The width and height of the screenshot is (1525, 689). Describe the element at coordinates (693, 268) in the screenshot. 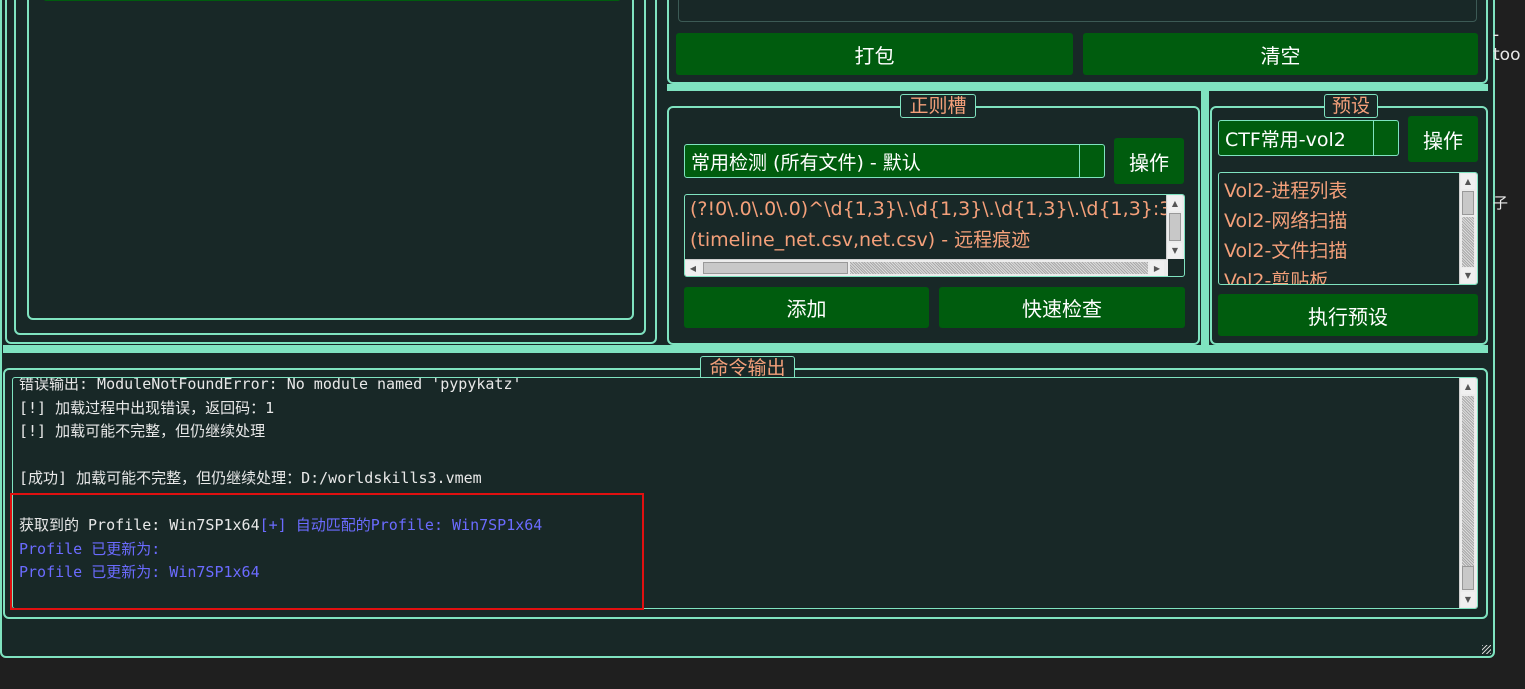

I see `scroll-left-icon: ◀` at that location.